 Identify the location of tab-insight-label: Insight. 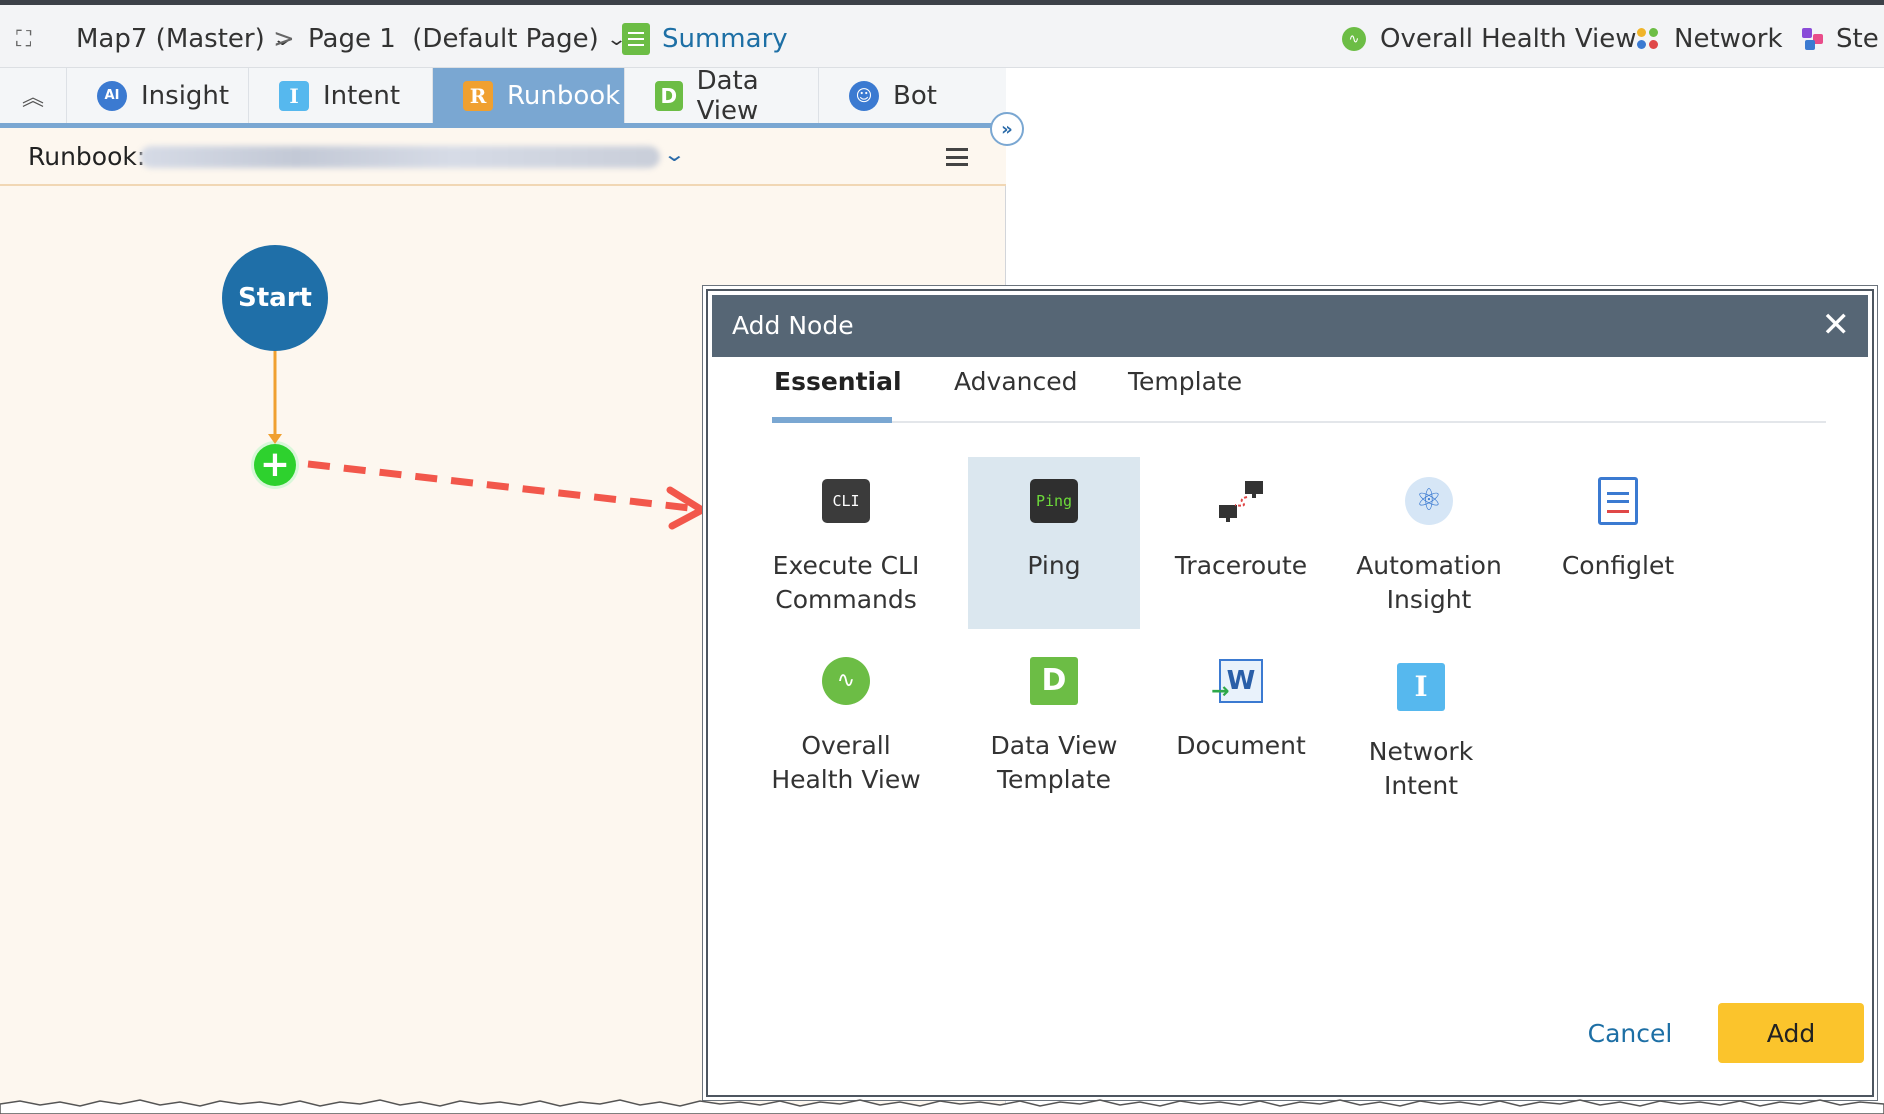
(185, 95).